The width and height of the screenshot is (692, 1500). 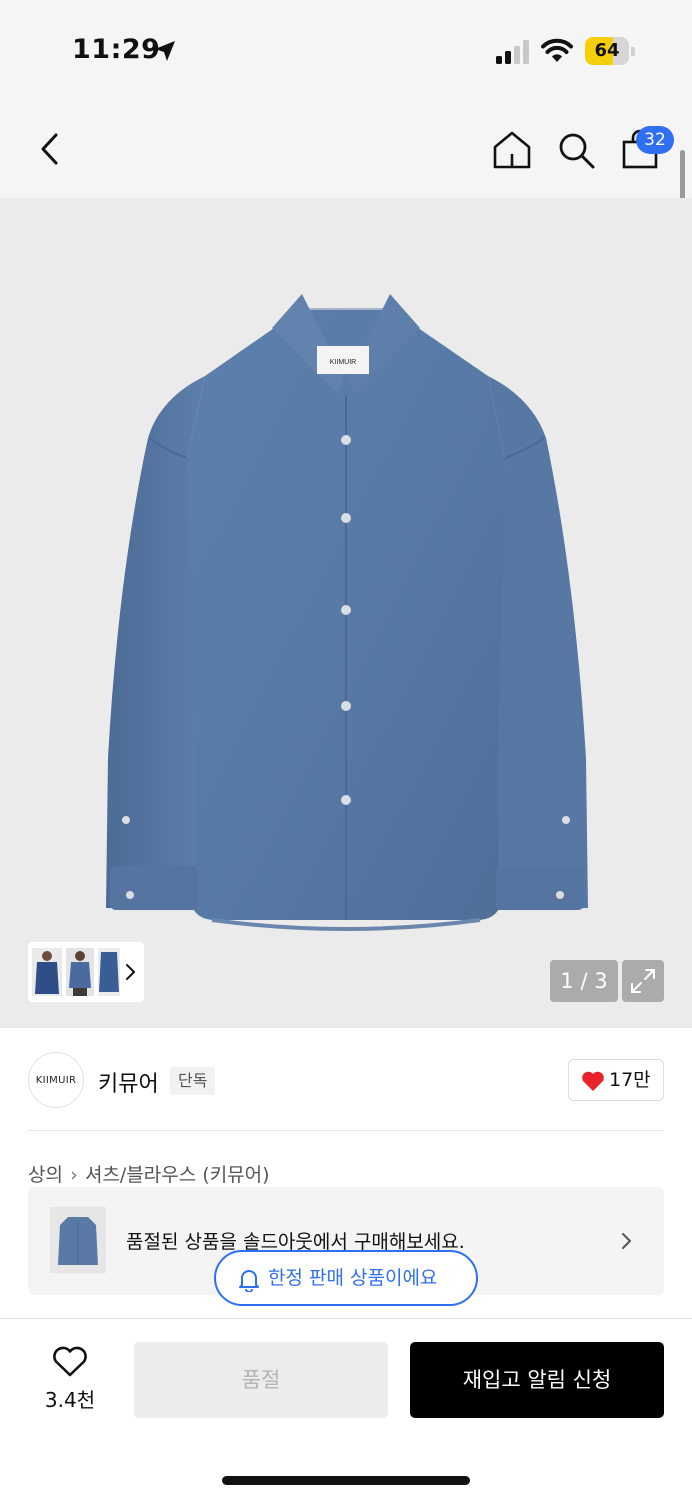 What do you see at coordinates (70, 1361) in the screenshot?
I see `heart-outline-icon` at bounding box center [70, 1361].